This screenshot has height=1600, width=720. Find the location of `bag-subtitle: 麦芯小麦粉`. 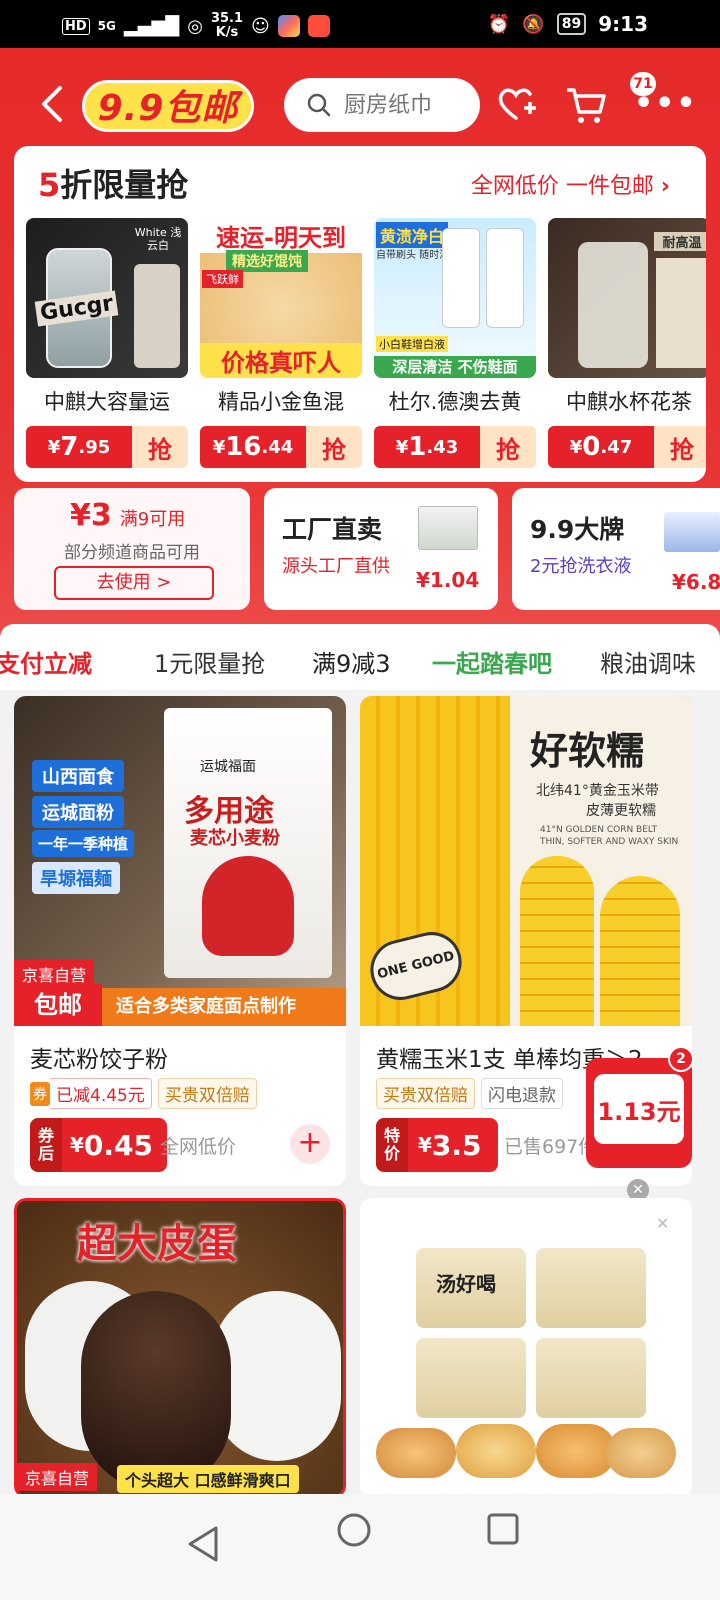

bag-subtitle: 麦芯小麦粉 is located at coordinates (235, 838).